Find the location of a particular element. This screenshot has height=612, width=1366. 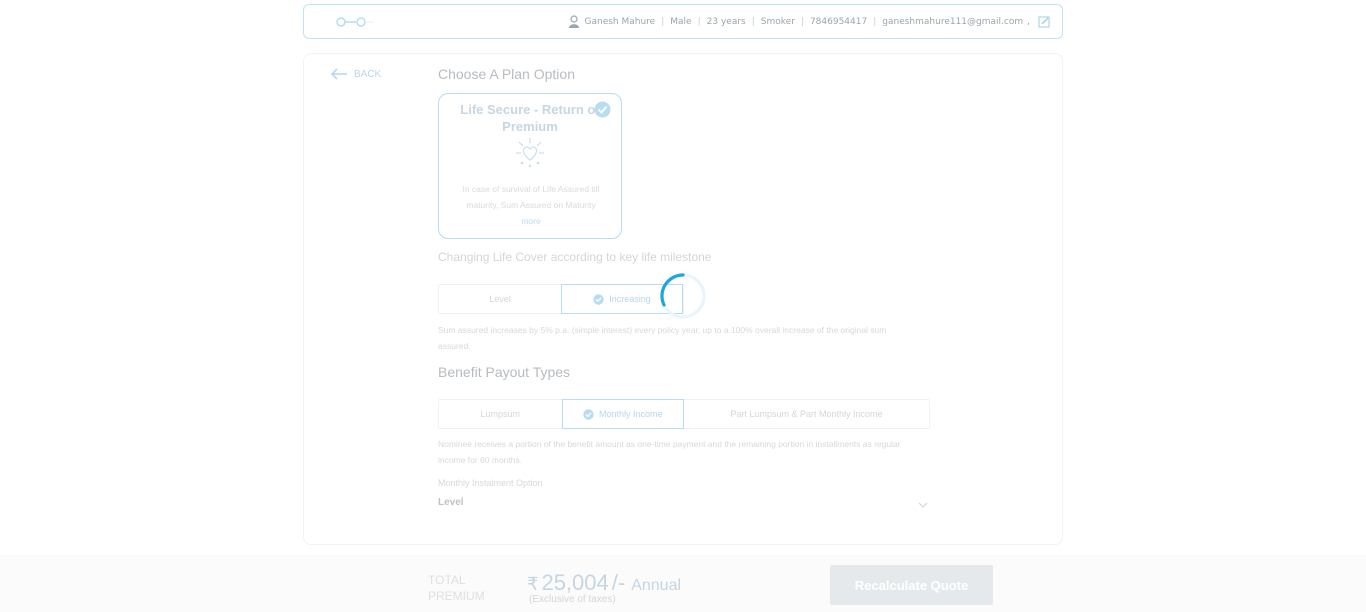

installment-label: Monthly Instalment Option is located at coordinates (490, 483).